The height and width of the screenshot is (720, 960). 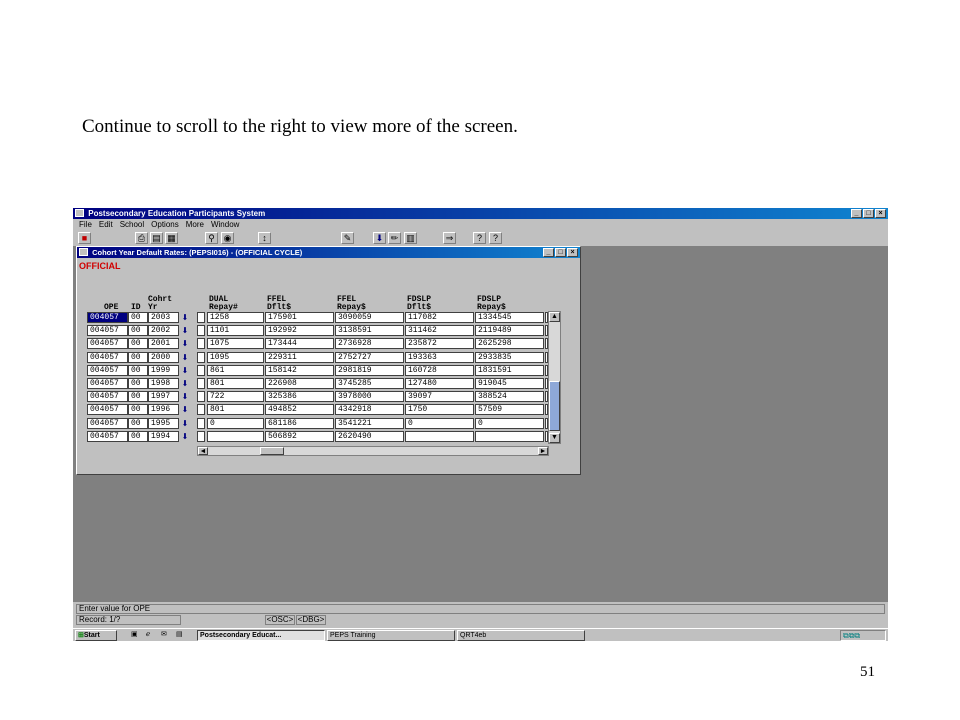 I want to click on cell-fdslp-repay, so click(x=509, y=436).